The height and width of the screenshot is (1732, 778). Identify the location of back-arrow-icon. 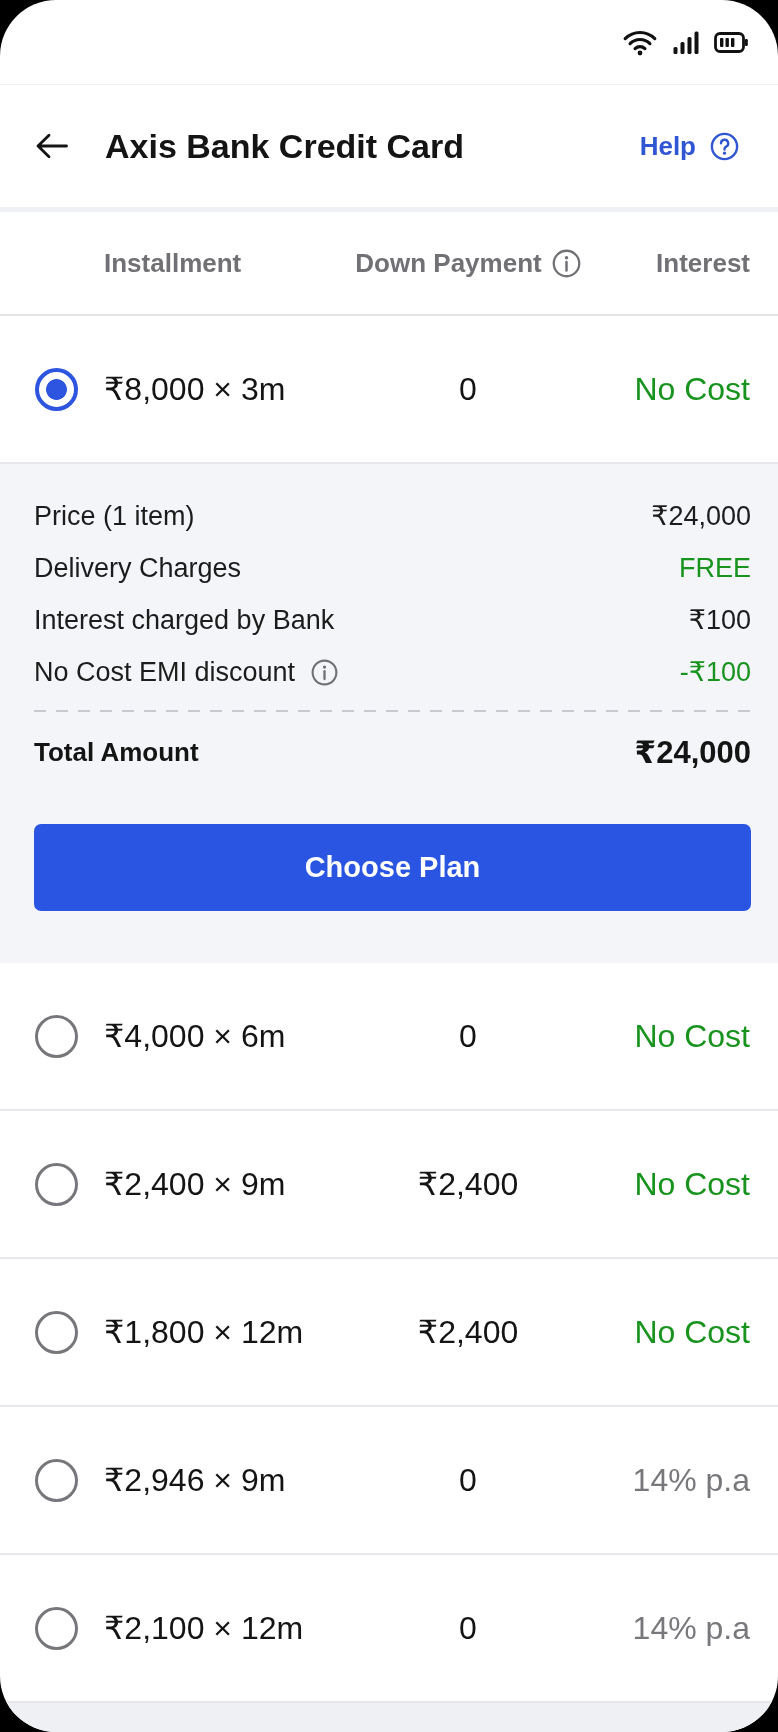
(51, 146).